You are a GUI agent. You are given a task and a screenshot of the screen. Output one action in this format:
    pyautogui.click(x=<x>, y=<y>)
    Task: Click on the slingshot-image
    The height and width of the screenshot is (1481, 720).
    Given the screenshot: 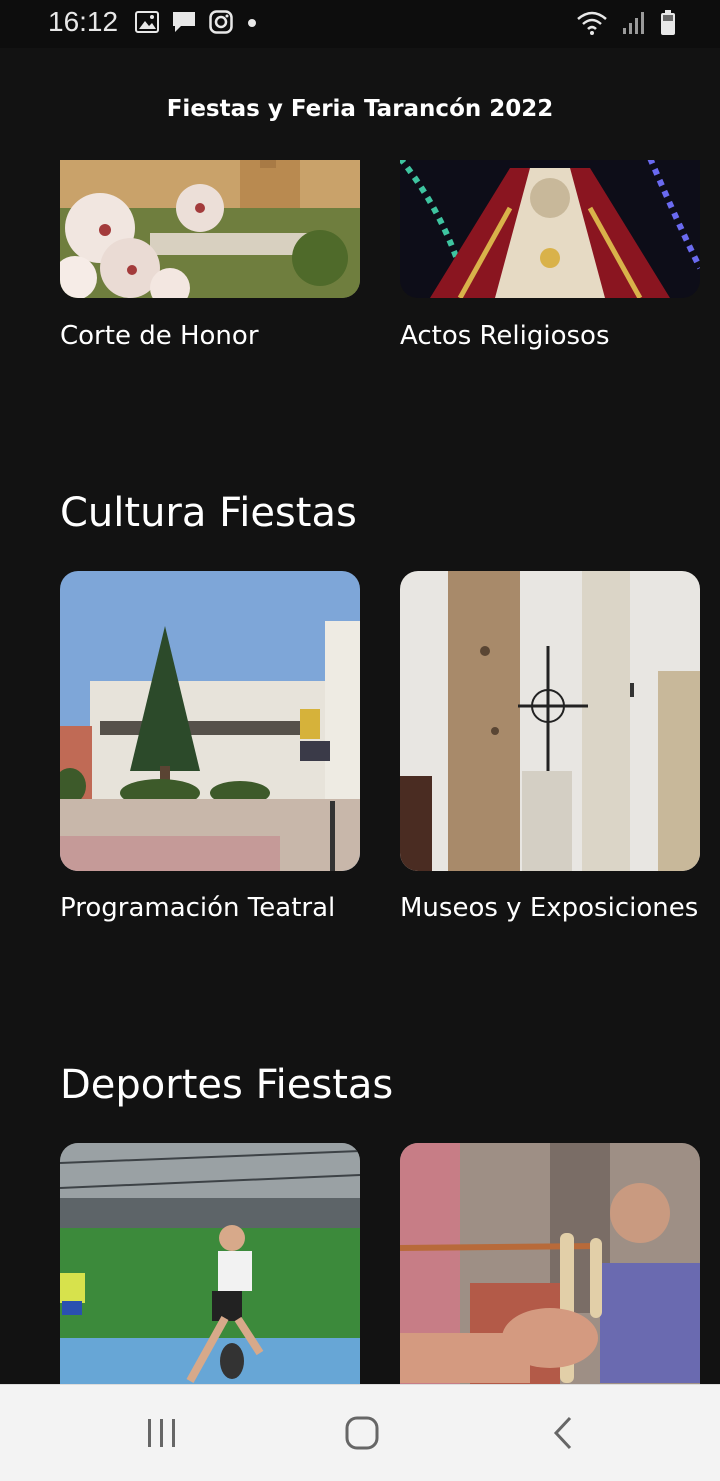 What is the action you would take?
    pyautogui.click(x=550, y=1263)
    